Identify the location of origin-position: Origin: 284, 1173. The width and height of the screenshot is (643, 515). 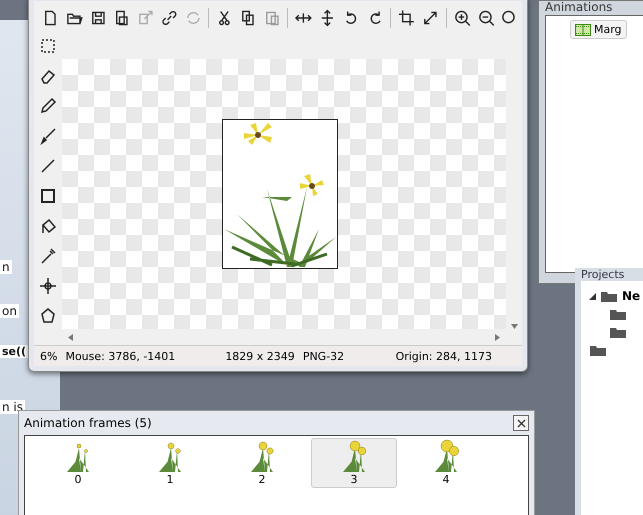
(444, 356).